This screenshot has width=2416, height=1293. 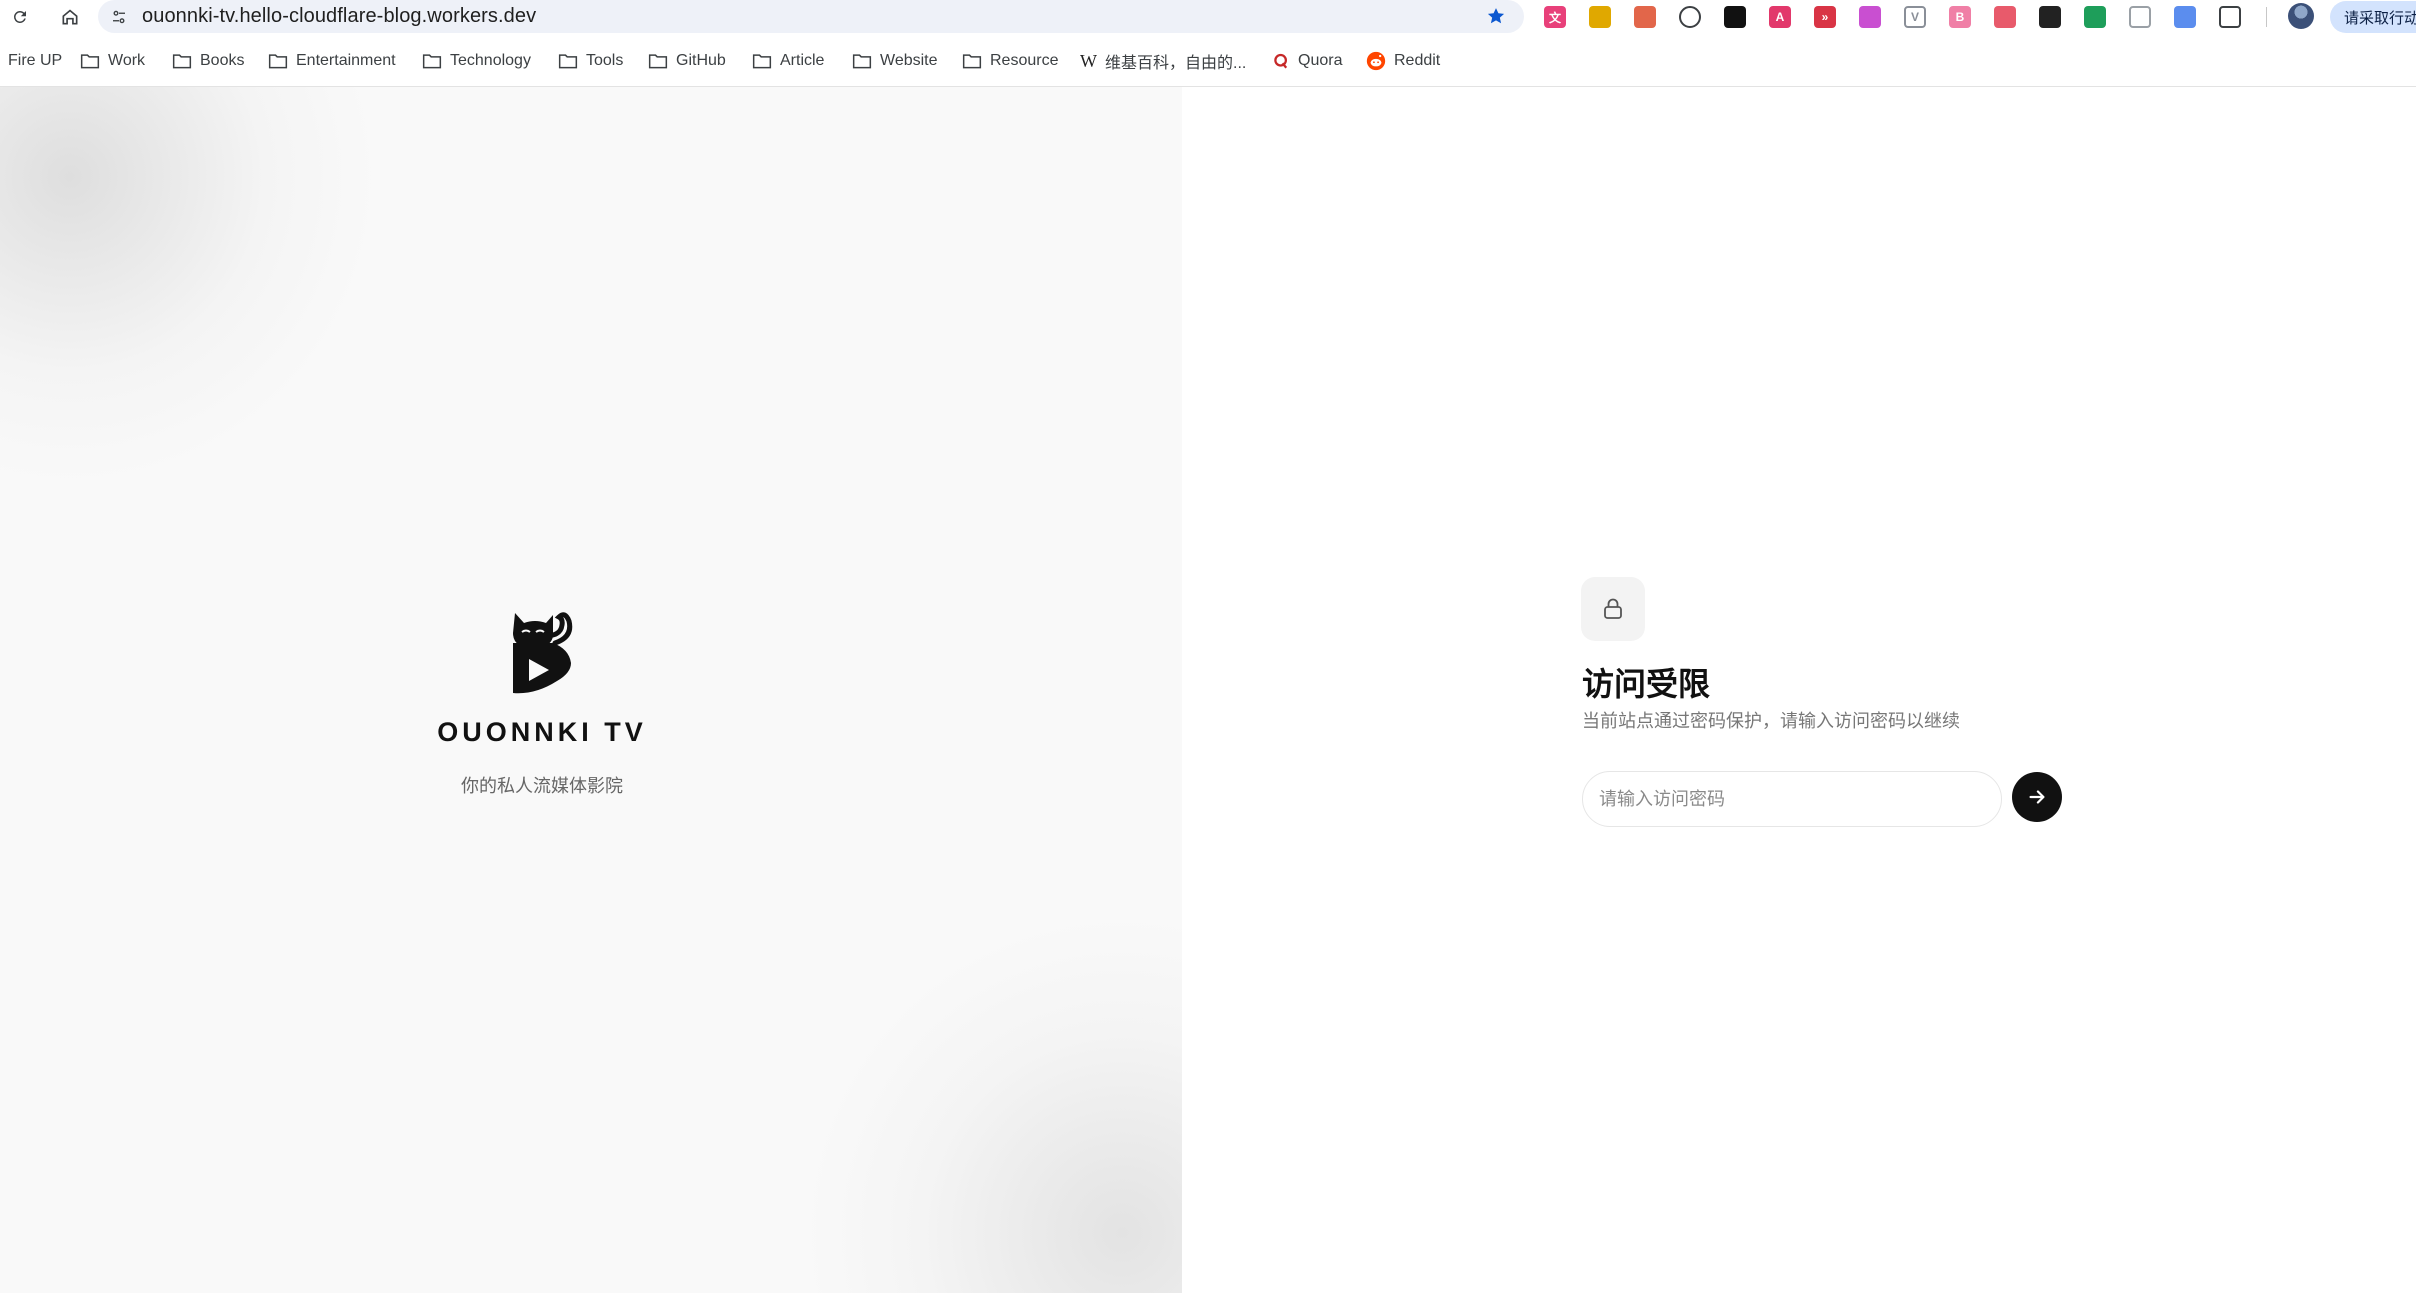 I want to click on star-filled-icon, so click(x=1496, y=16).